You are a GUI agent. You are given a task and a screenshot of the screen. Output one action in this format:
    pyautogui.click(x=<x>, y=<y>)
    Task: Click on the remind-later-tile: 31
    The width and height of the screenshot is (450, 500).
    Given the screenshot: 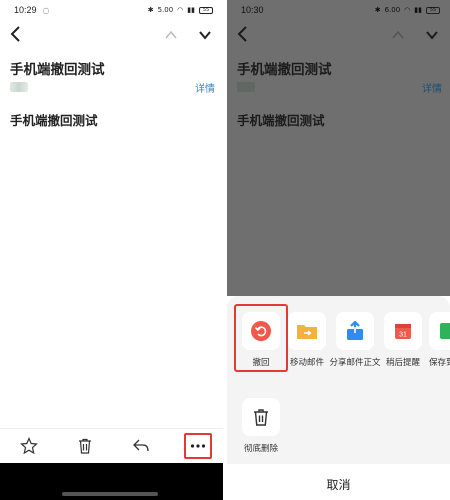 What is the action you would take?
    pyautogui.click(x=403, y=331)
    